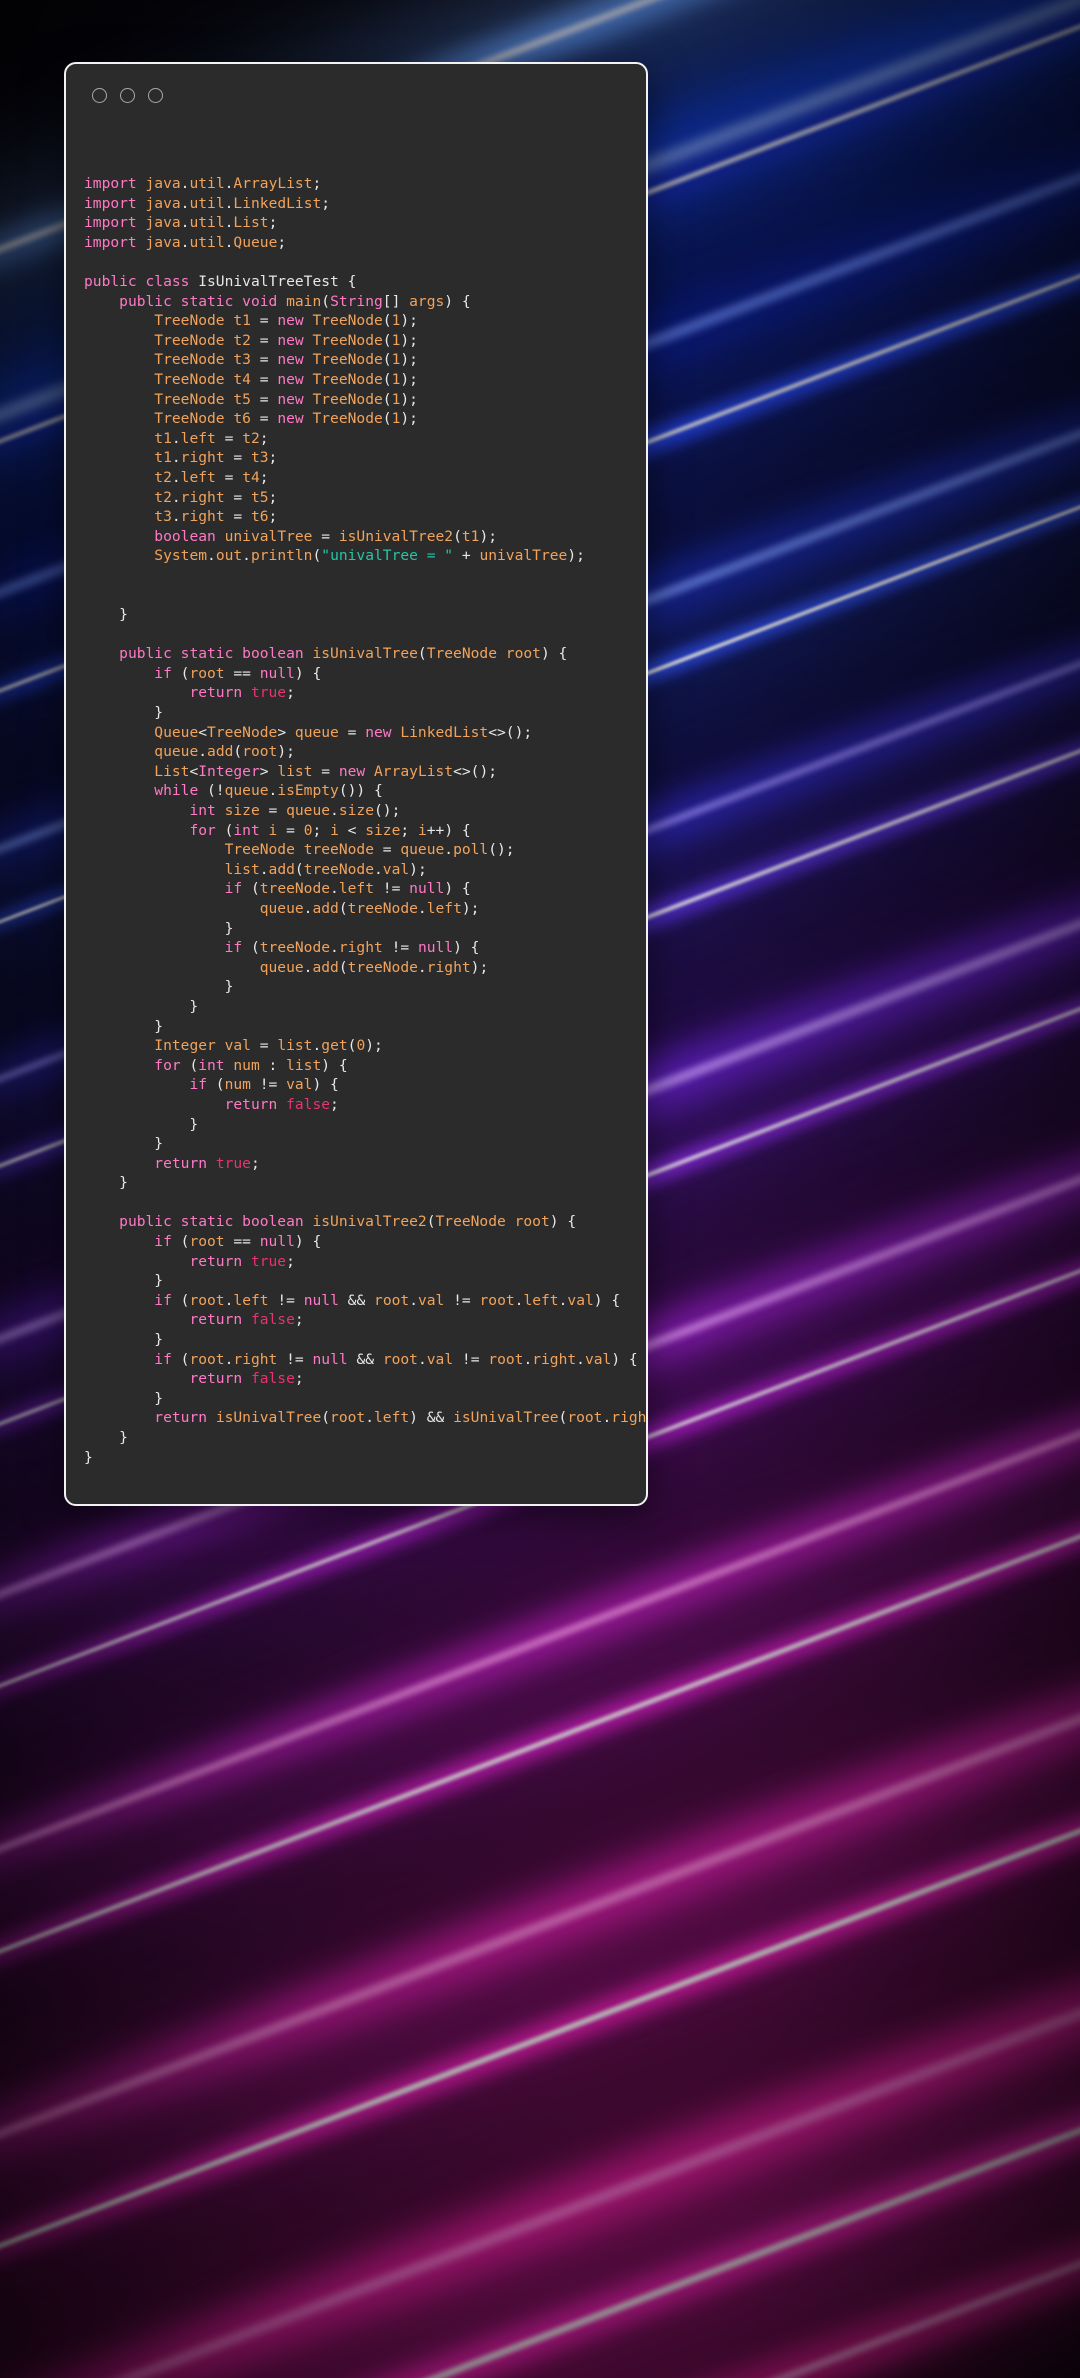 The image size is (1080, 2378). Describe the element at coordinates (202, 830) in the screenshot. I see `code-token: for` at that location.